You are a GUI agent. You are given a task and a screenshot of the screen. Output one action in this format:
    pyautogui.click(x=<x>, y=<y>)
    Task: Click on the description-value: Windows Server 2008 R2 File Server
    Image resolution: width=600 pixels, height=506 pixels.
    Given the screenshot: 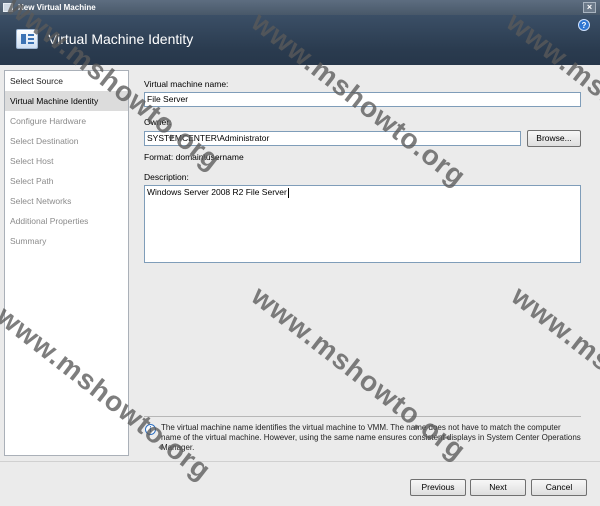 What is the action you would take?
    pyautogui.click(x=217, y=192)
    